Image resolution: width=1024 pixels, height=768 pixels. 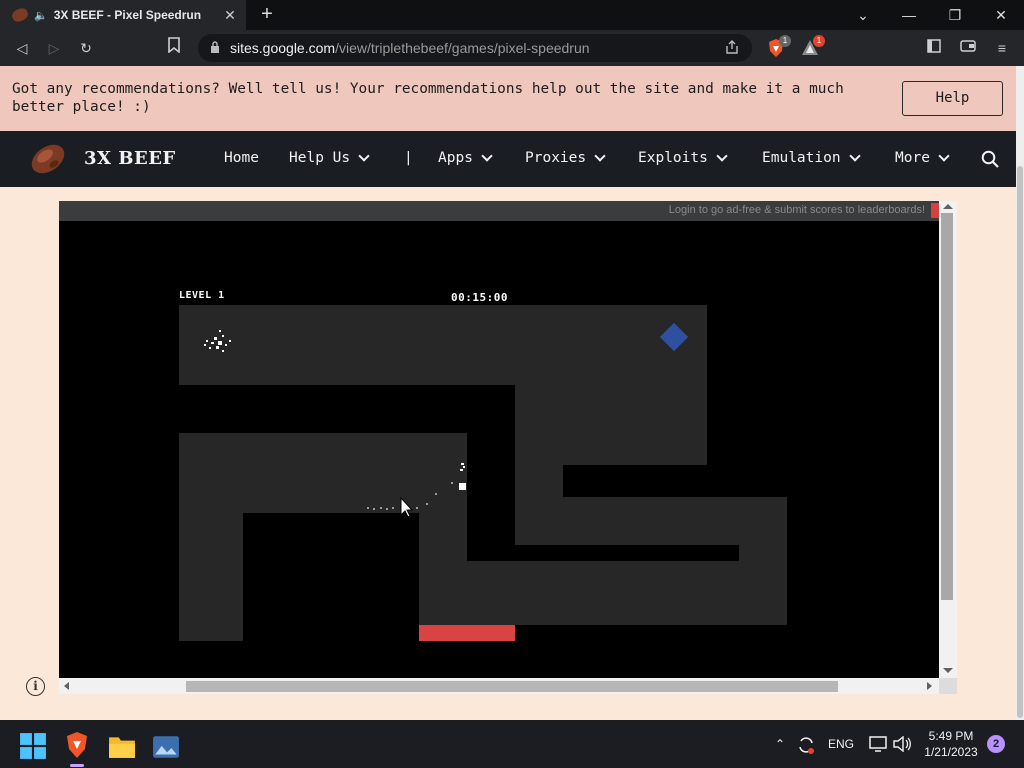 I want to click on platform-right-column, so click(x=611, y=425).